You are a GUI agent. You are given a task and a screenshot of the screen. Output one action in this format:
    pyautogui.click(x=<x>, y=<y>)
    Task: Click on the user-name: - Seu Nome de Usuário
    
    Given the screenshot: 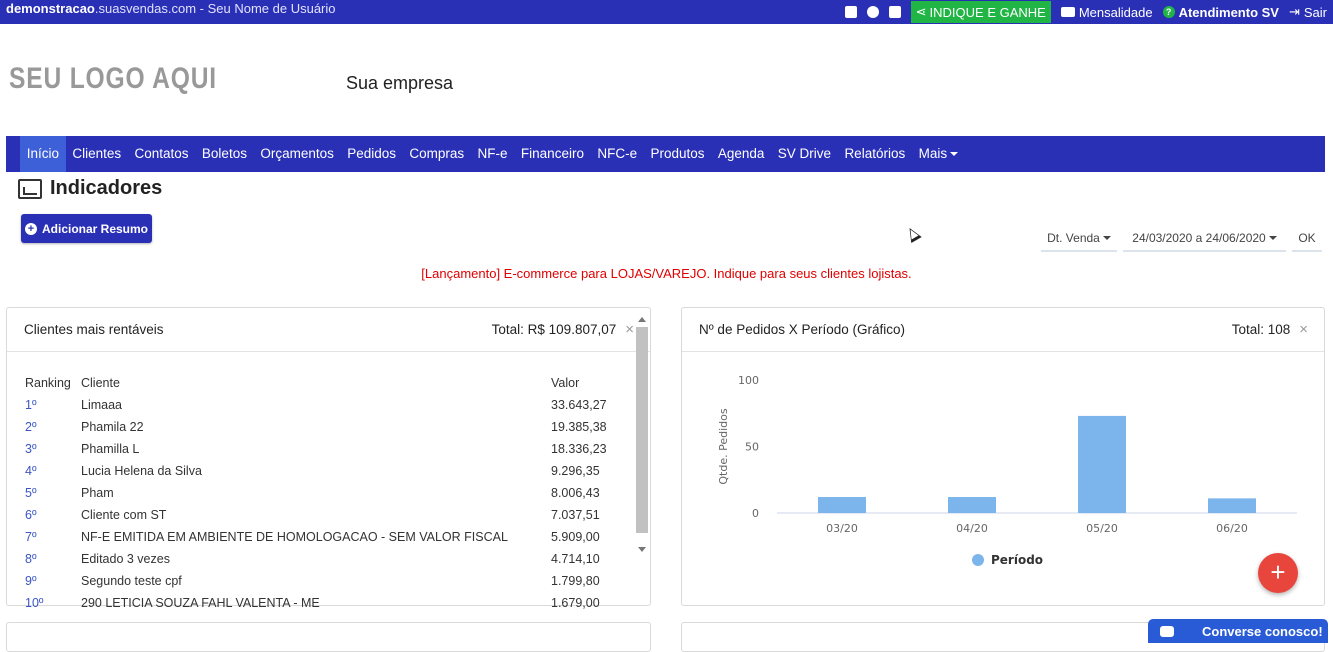 What is the action you would take?
    pyautogui.click(x=266, y=8)
    